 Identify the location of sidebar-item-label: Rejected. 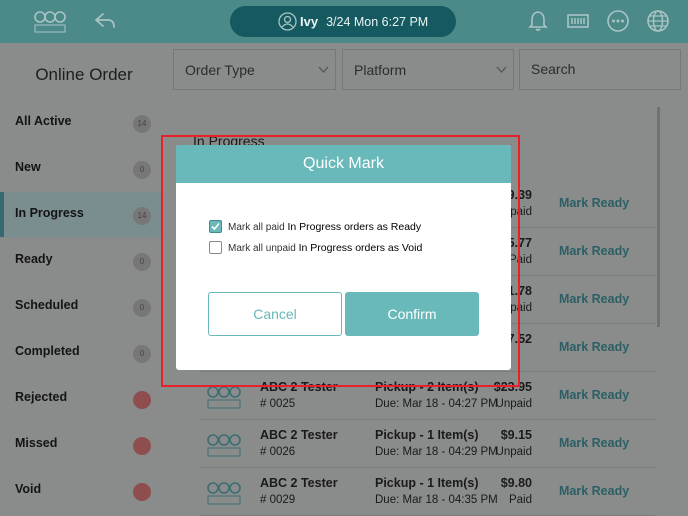
(41, 397).